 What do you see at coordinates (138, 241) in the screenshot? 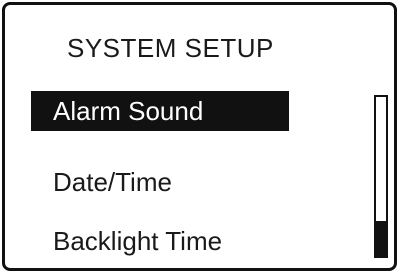
I see `menu-item-label: Backlight Time` at bounding box center [138, 241].